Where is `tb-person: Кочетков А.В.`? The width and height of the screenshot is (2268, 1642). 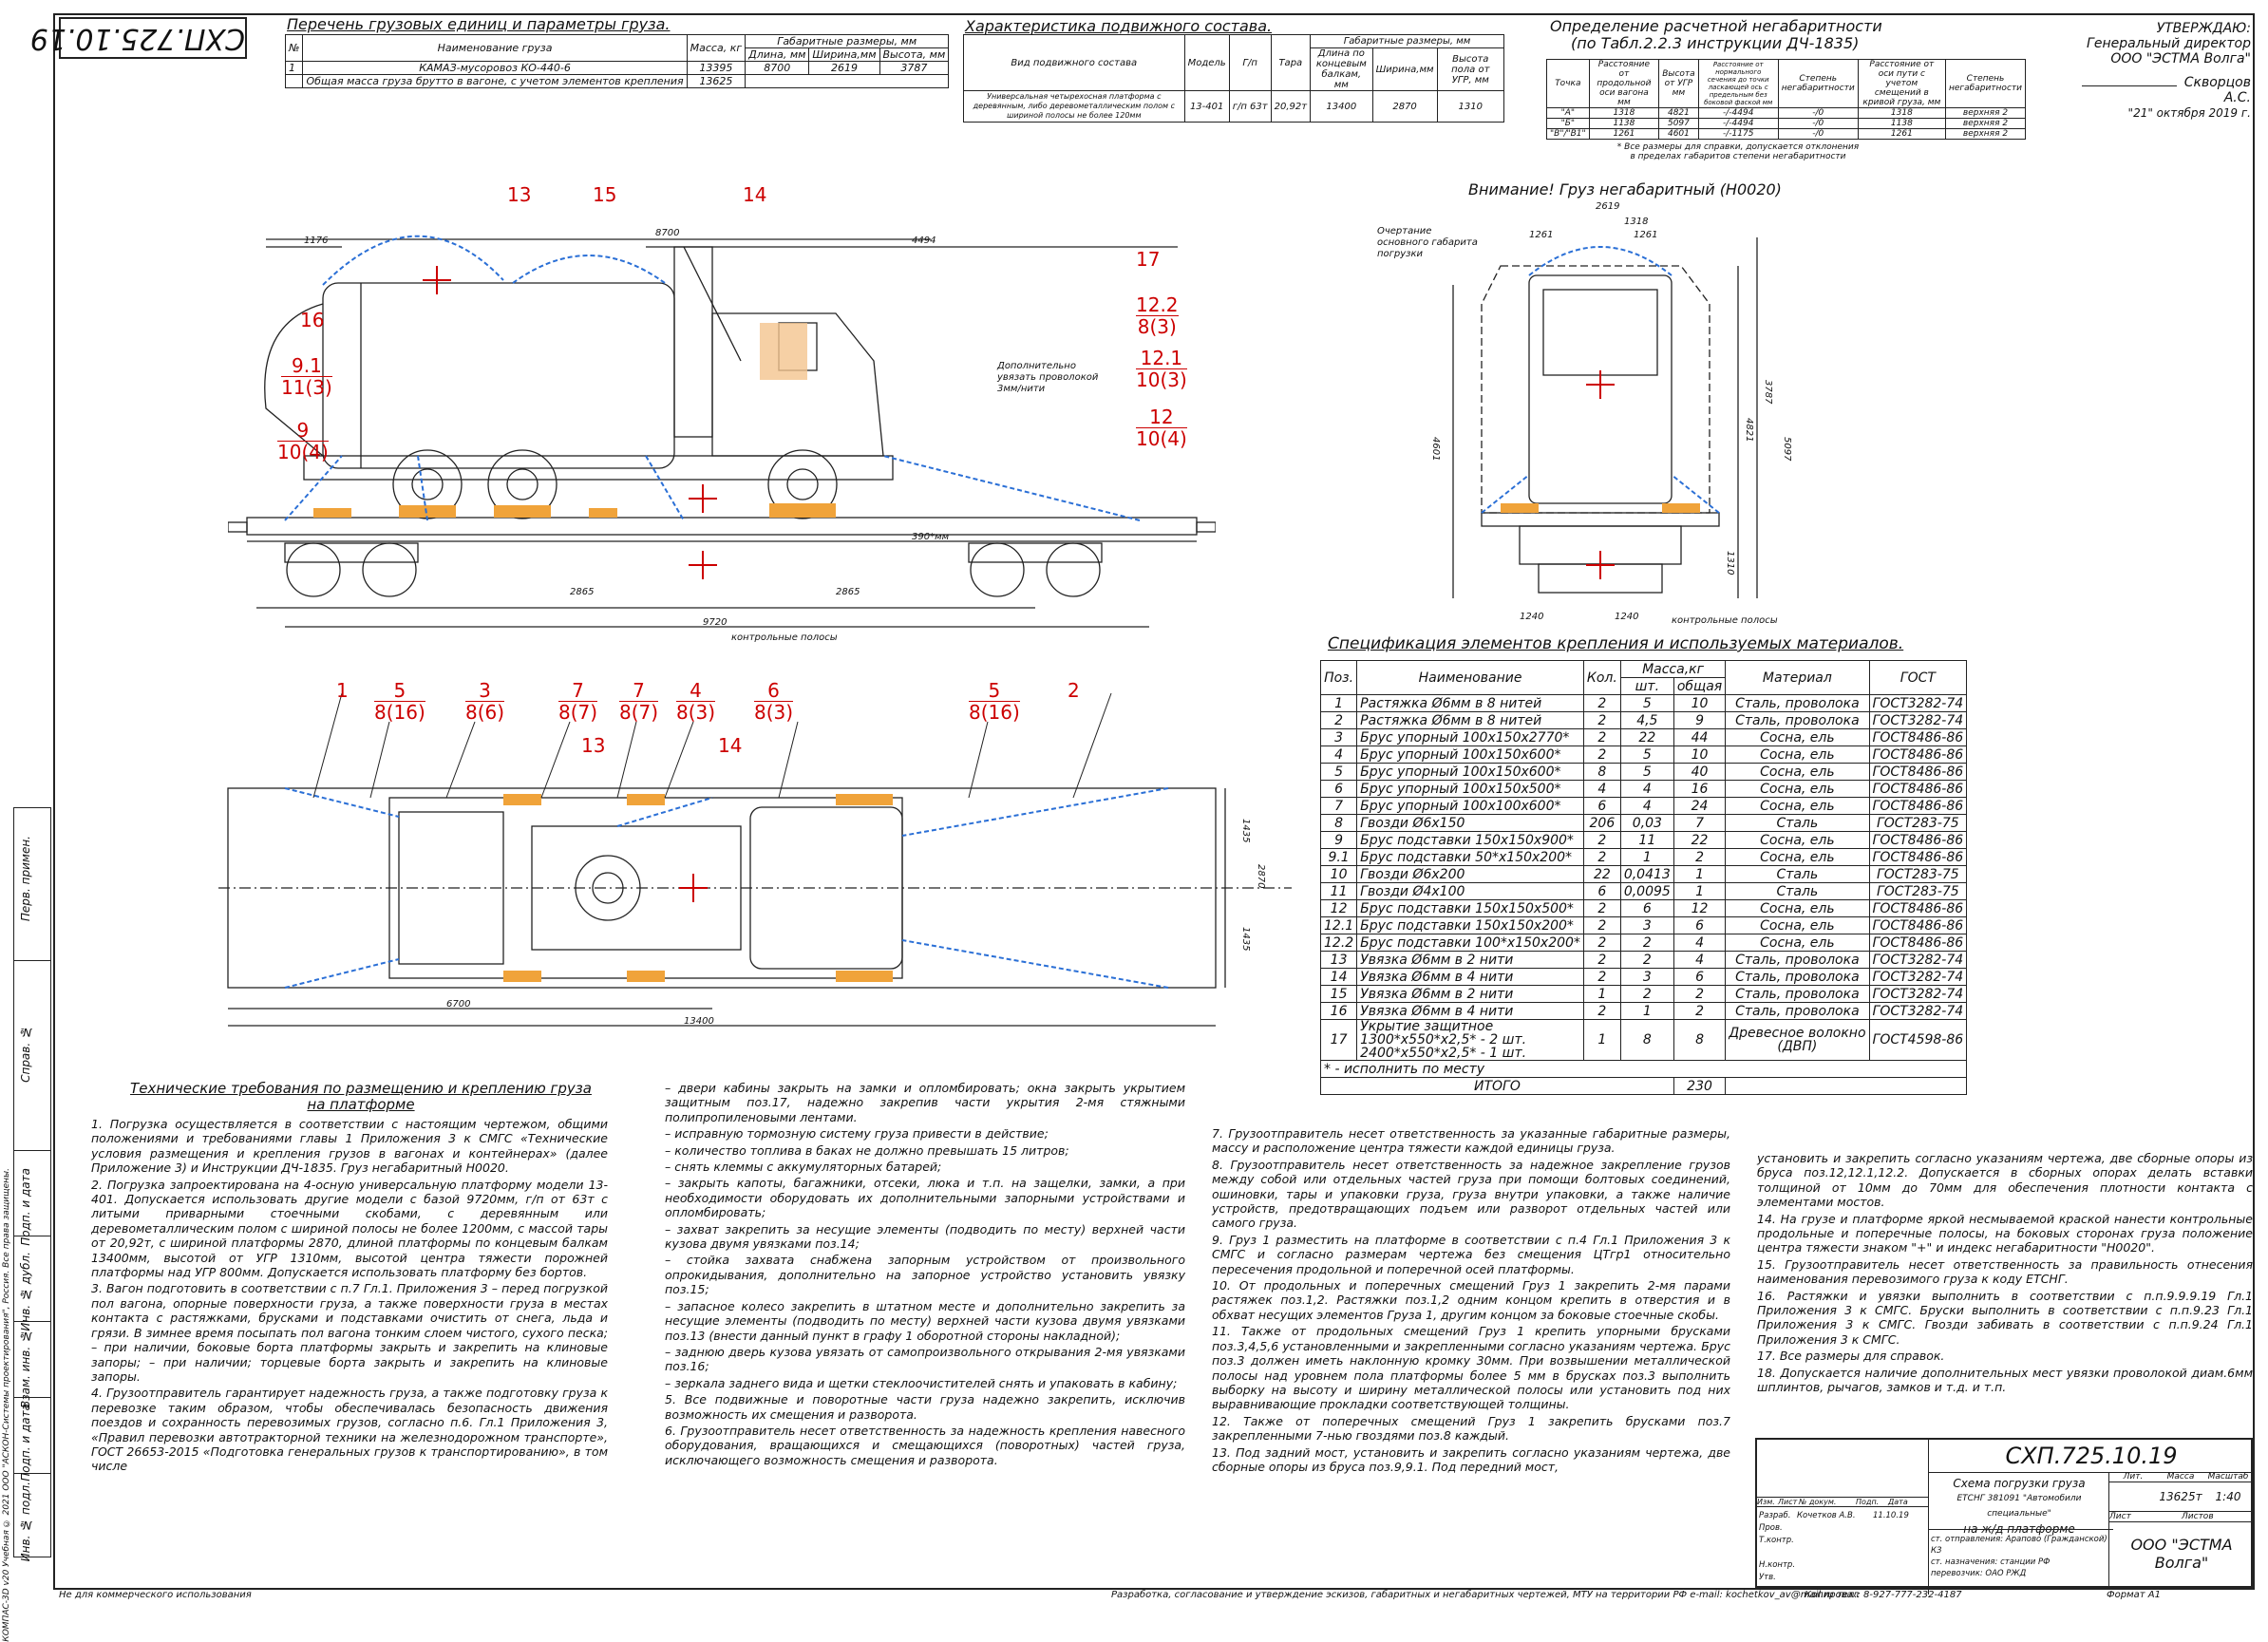 tb-person: Кочетков А.В. is located at coordinates (1827, 1516).